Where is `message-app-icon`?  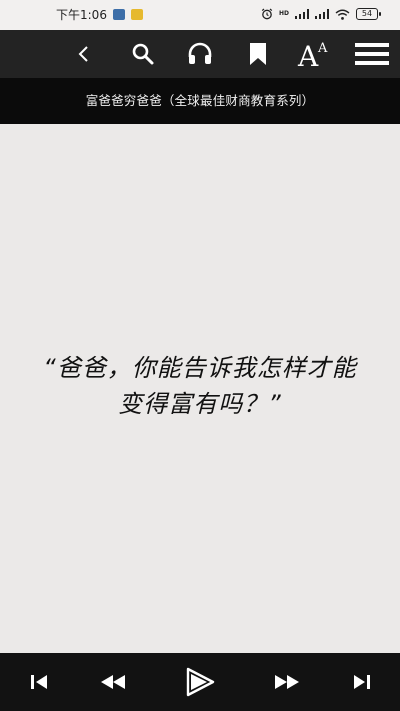
message-app-icon is located at coordinates (119, 14).